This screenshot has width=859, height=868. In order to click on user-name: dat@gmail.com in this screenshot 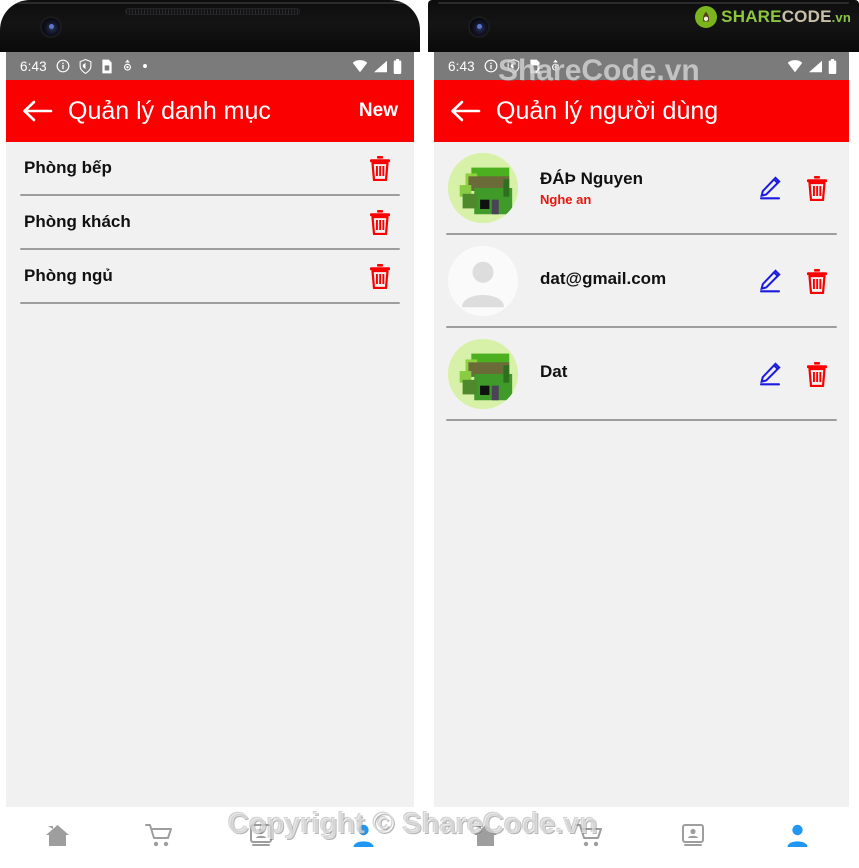, I will do `click(603, 278)`.